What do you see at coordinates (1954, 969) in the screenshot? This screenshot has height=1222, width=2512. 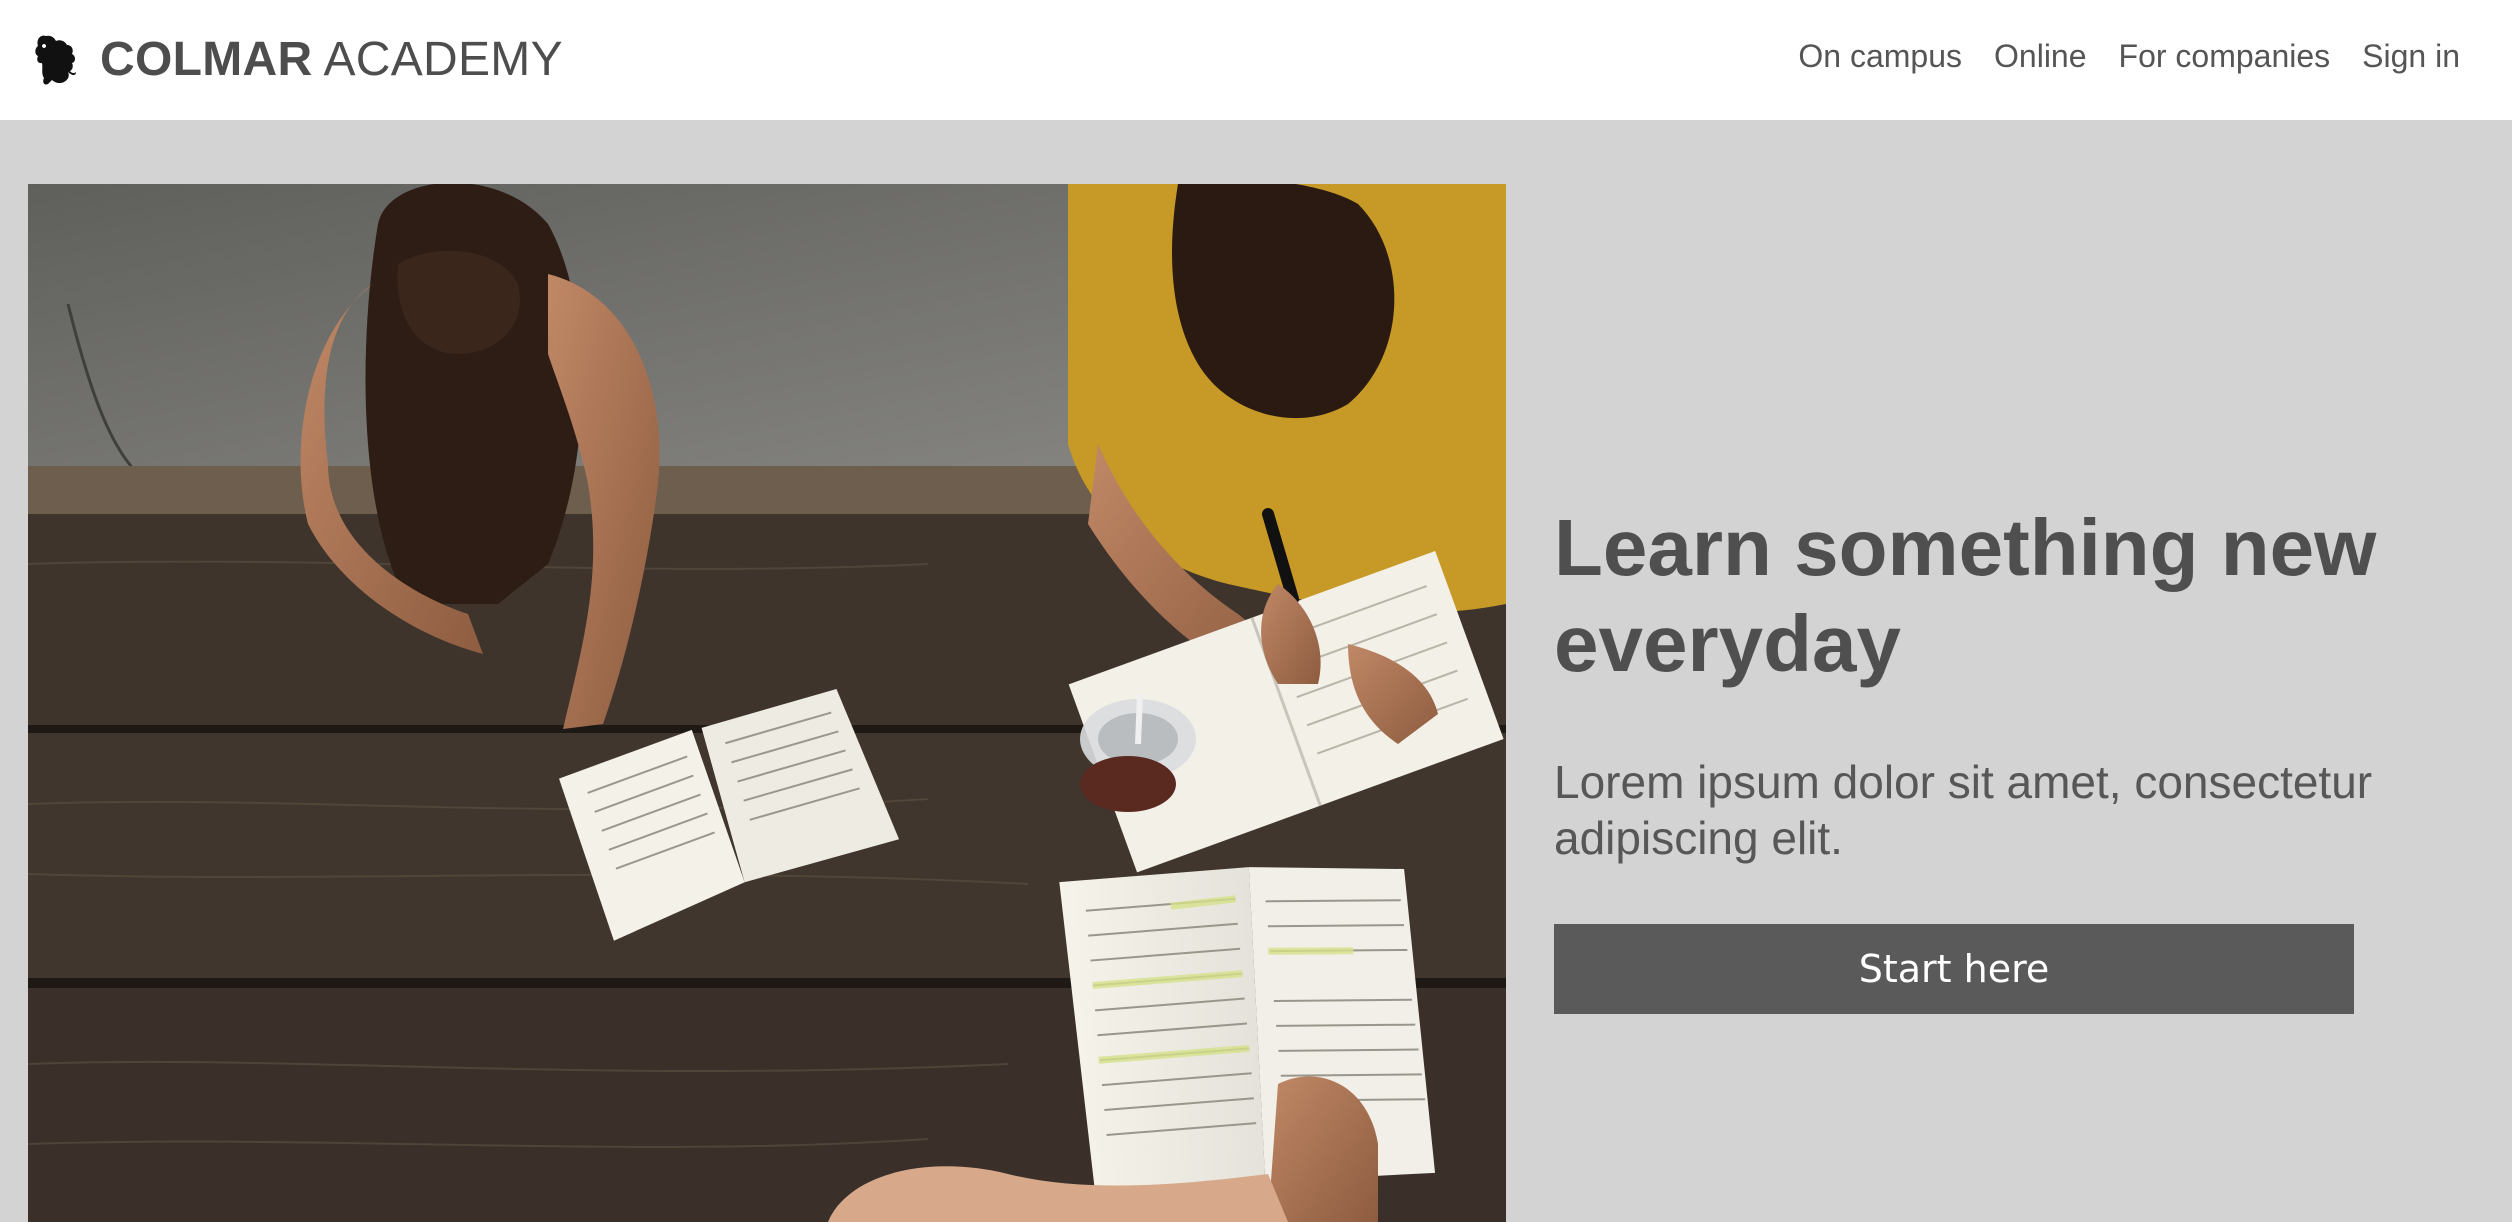 I see `start-here-button: Start here` at bounding box center [1954, 969].